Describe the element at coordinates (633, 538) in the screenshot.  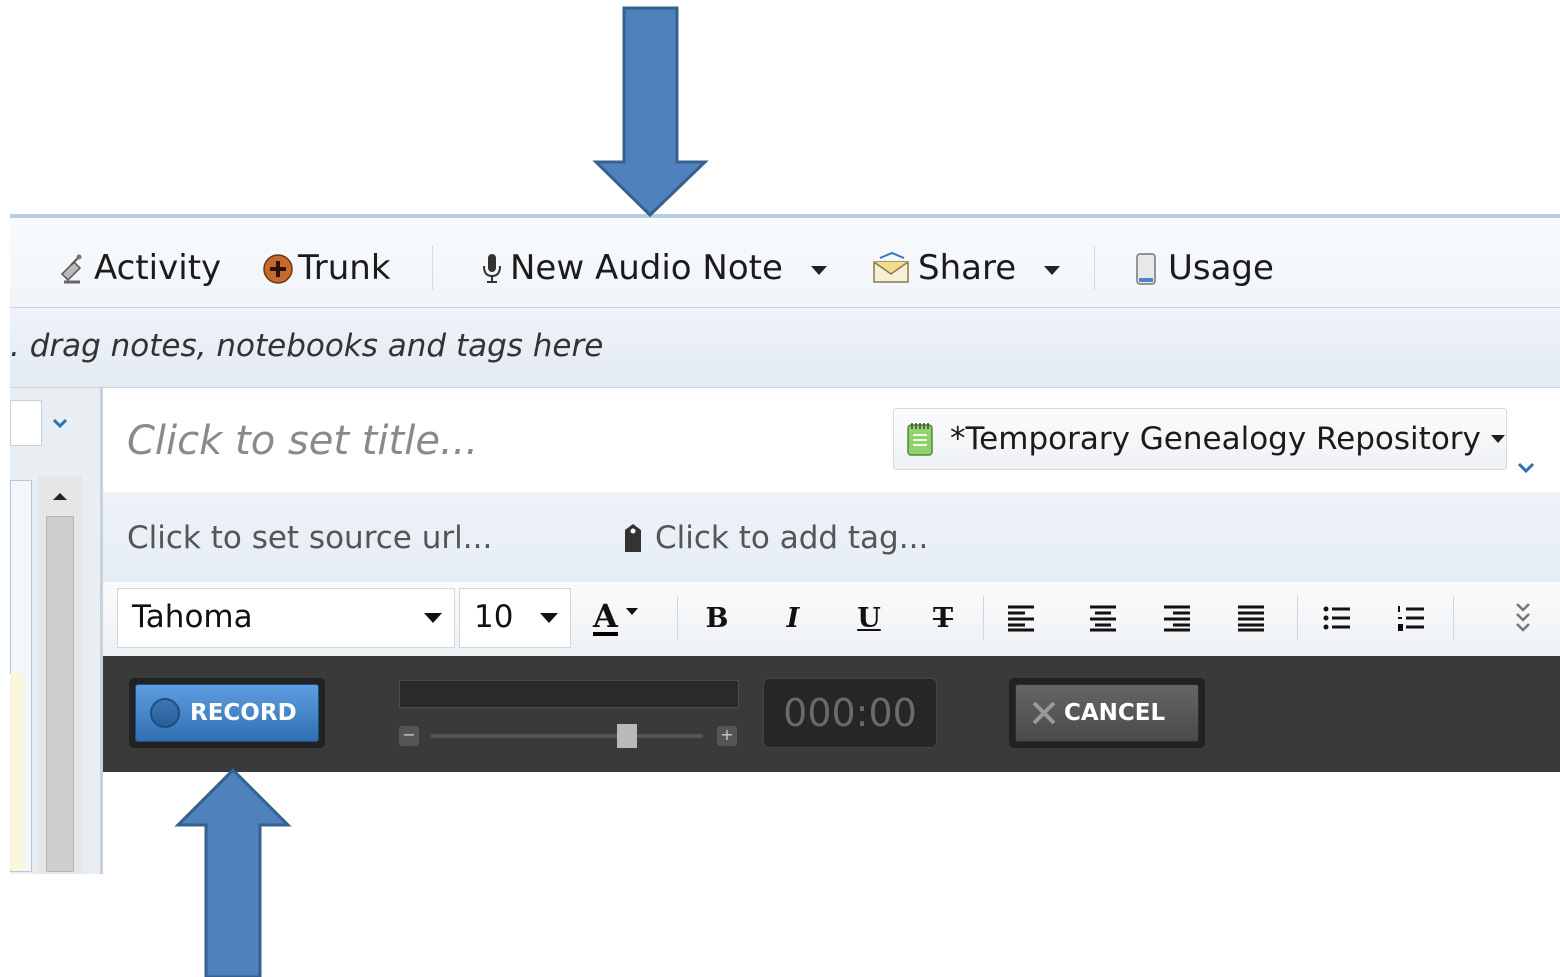
I see `tag-icon` at that location.